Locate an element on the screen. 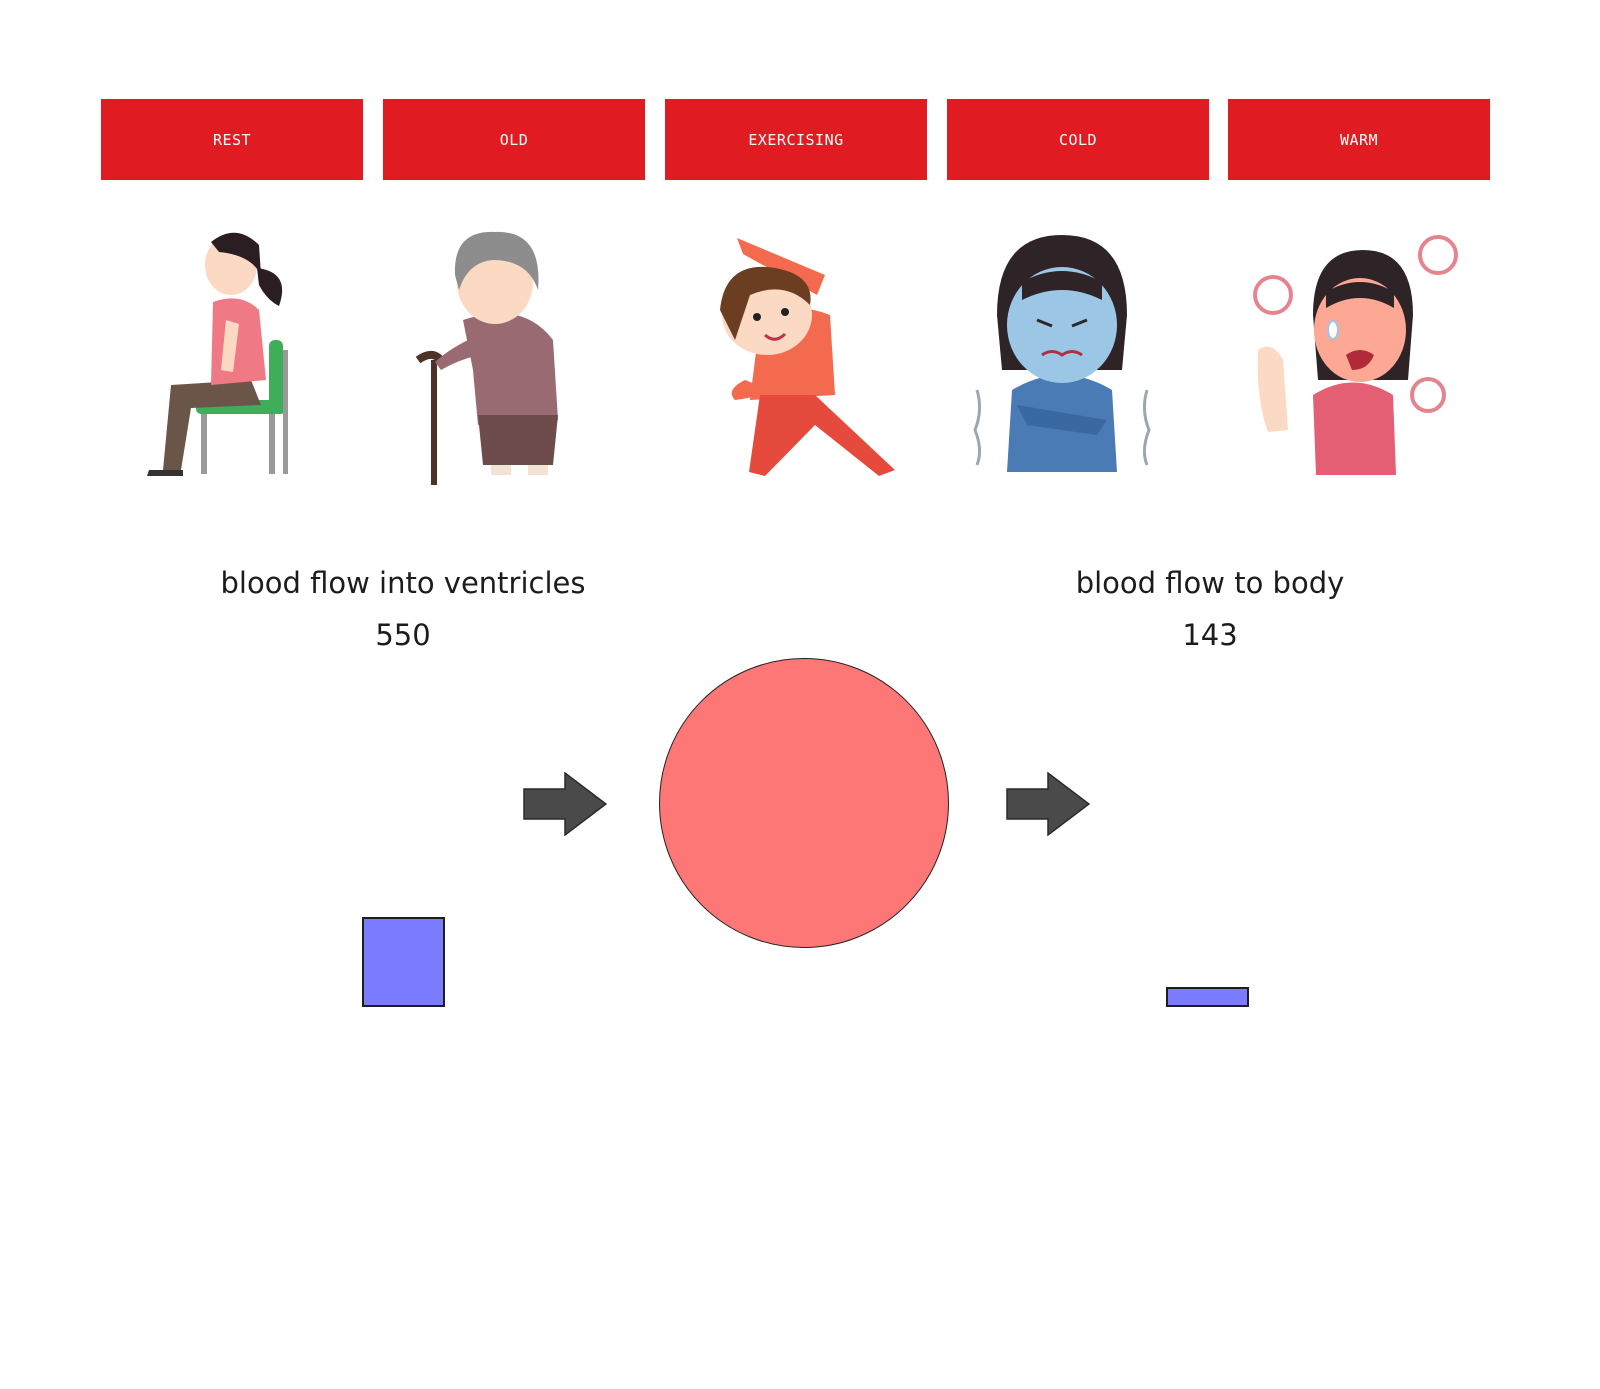  rest-button: REST is located at coordinates (232, 139).